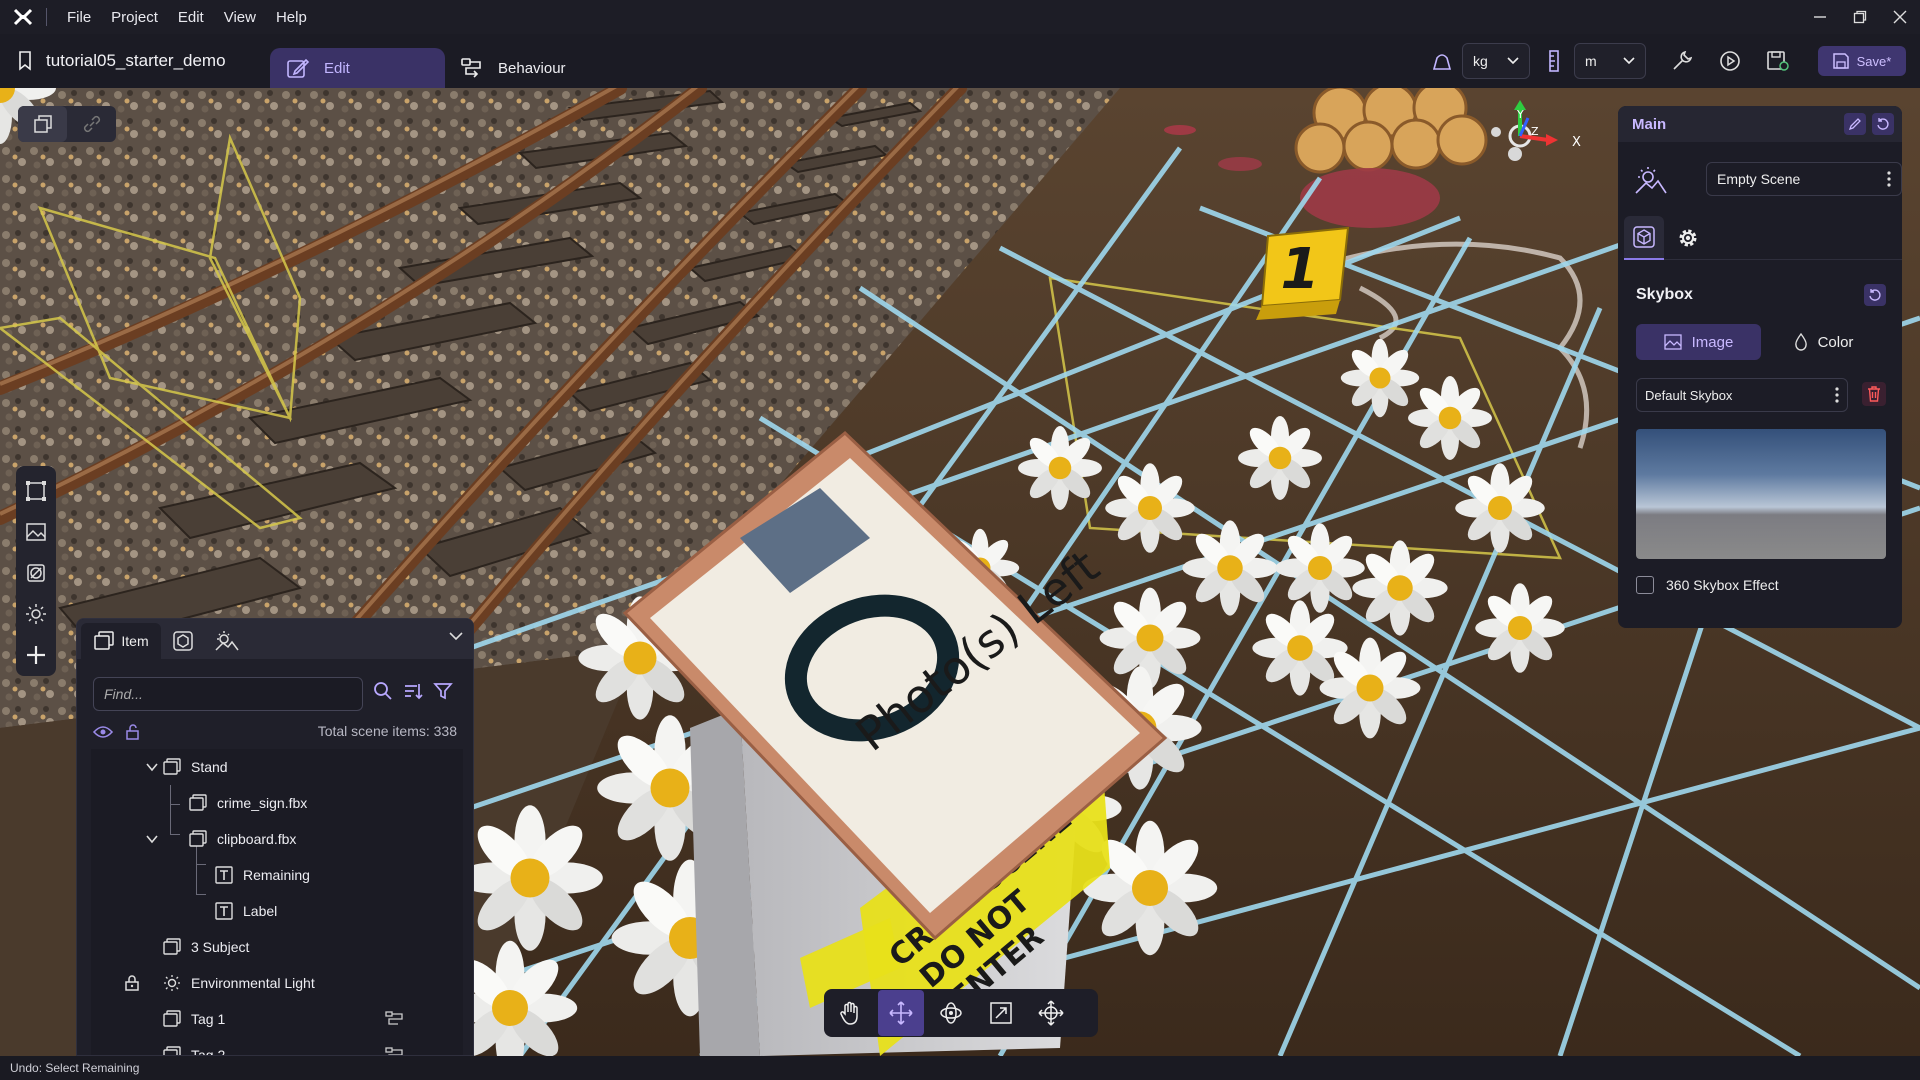  Describe the element at coordinates (1900, 17) in the screenshot. I see `close-button` at that location.